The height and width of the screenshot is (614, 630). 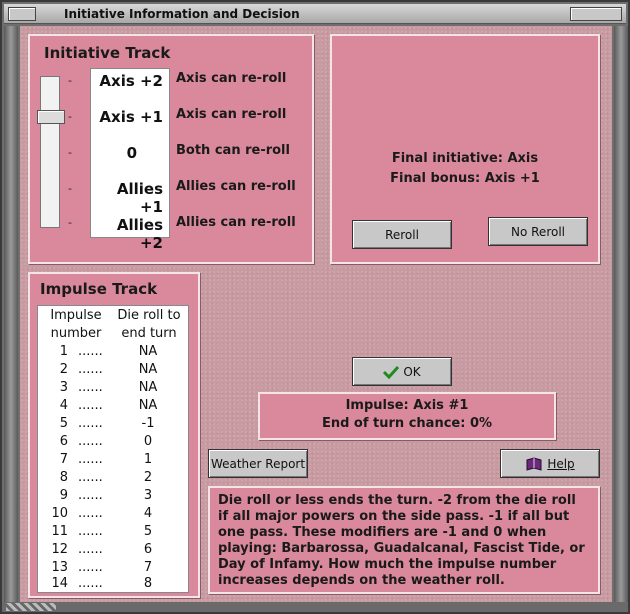 I want to click on table-row: 2...... NA, so click(x=113, y=371).